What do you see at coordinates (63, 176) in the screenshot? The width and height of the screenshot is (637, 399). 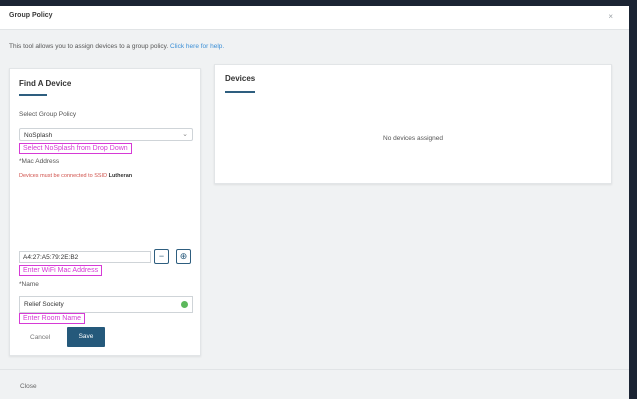 I see `mac-hint-text: Devices must be connected to SSID` at bounding box center [63, 176].